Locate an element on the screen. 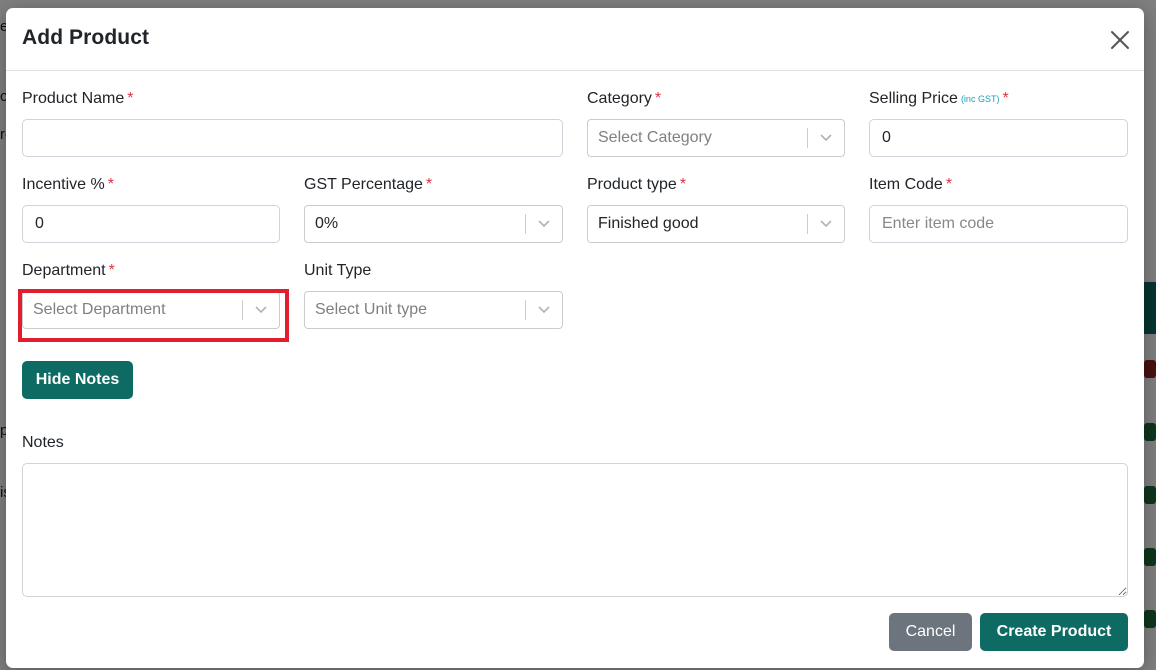 This screenshot has width=1156, height=670. product-name-label: Product Name * is located at coordinates (78, 99).